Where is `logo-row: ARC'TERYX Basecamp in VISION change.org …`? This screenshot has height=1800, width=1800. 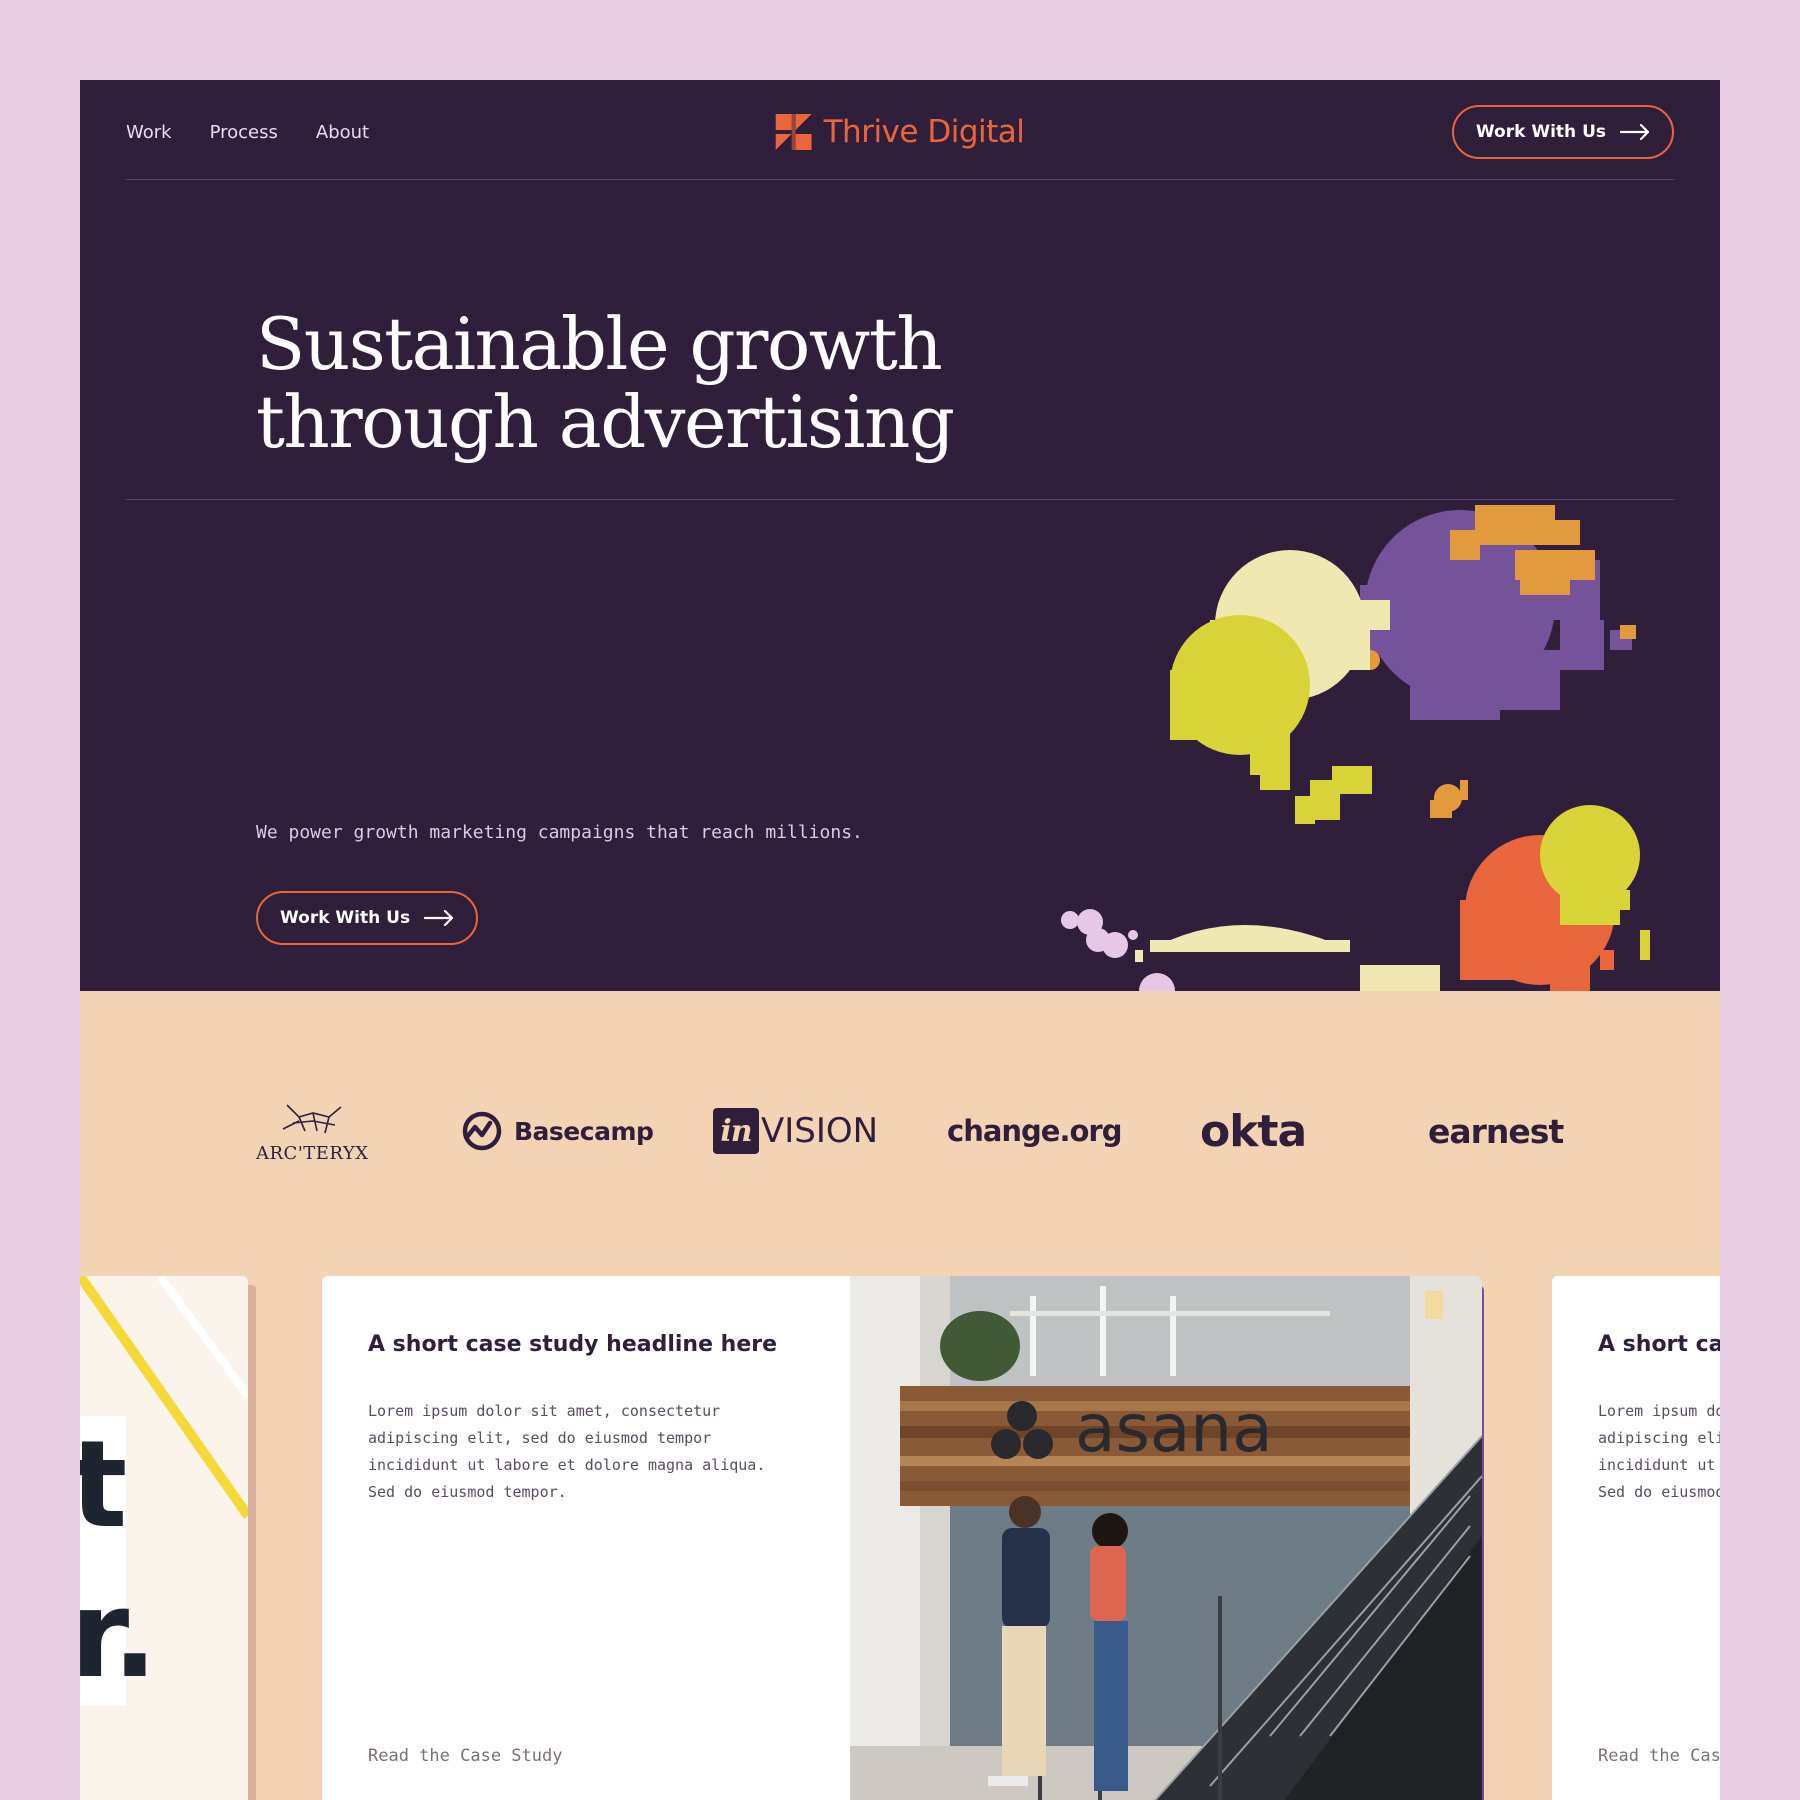 logo-row: ARC'TERYX Basecamp in VISION change.org … is located at coordinates (920, 1131).